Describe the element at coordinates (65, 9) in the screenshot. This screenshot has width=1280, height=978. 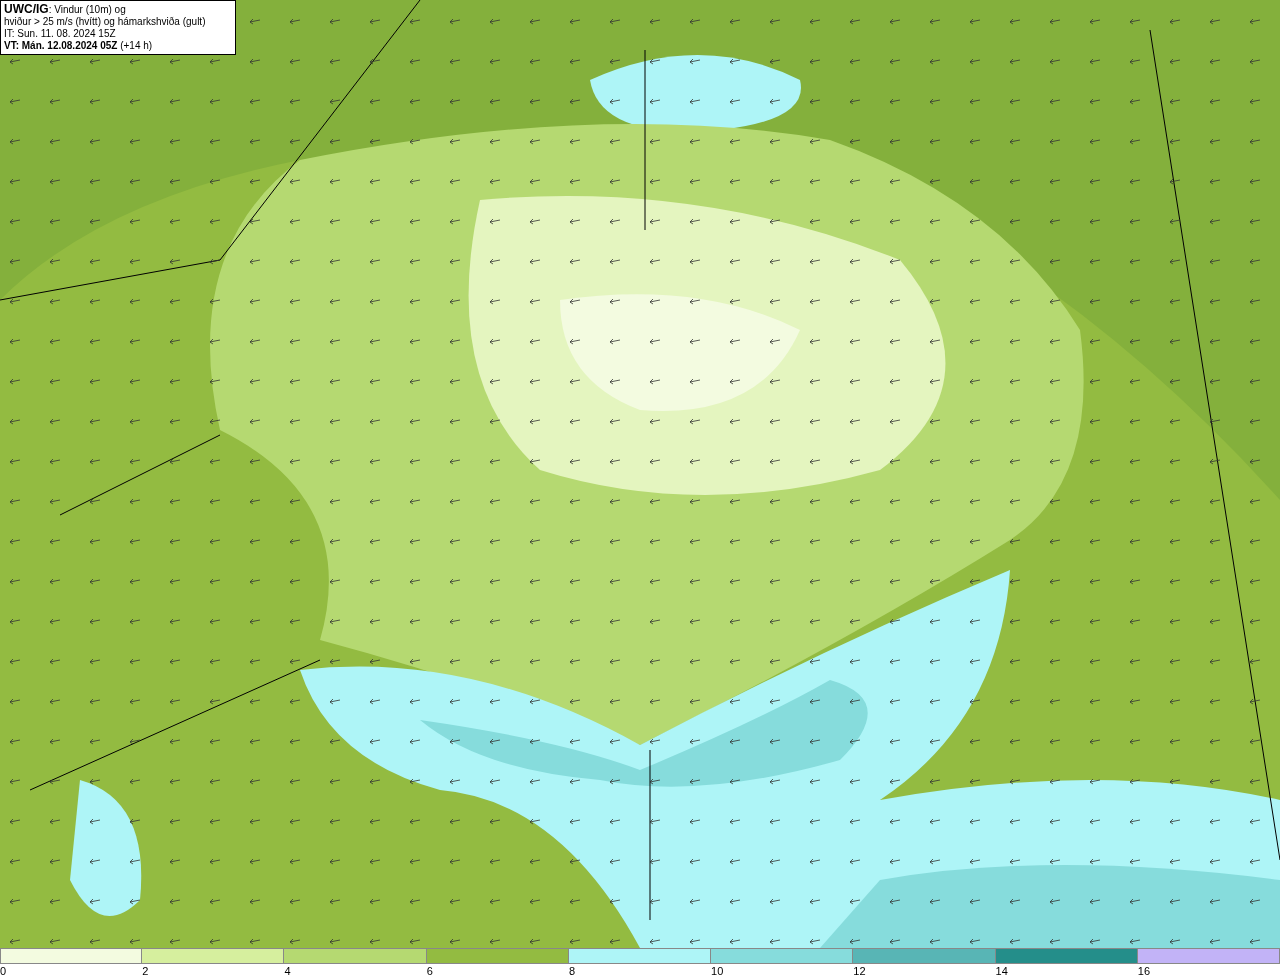
I see `model-heading: UWC/IG: Vindur (10m) og` at that location.